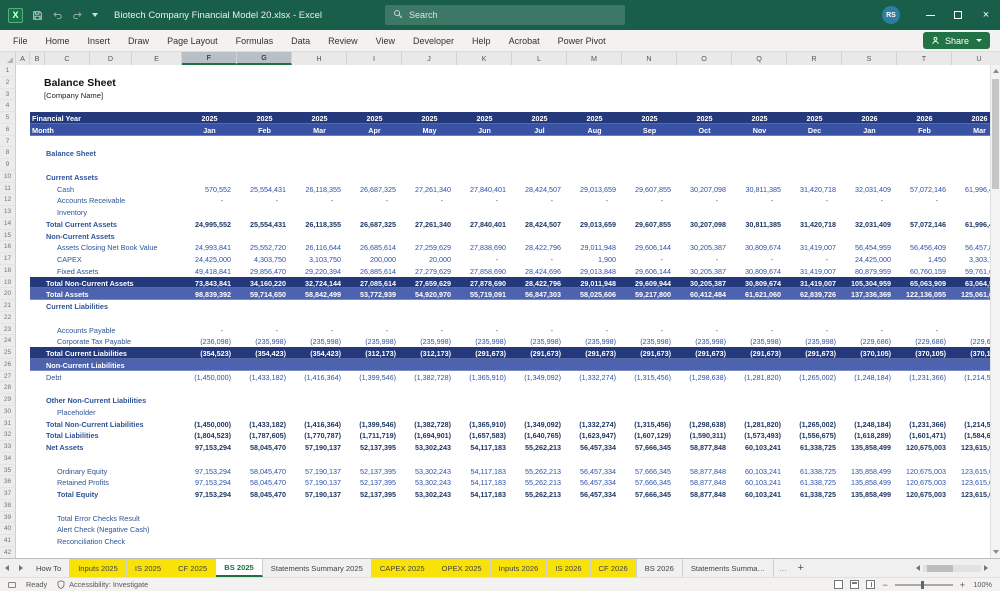  I want to click on row-number-29: 29, so click(8, 400).